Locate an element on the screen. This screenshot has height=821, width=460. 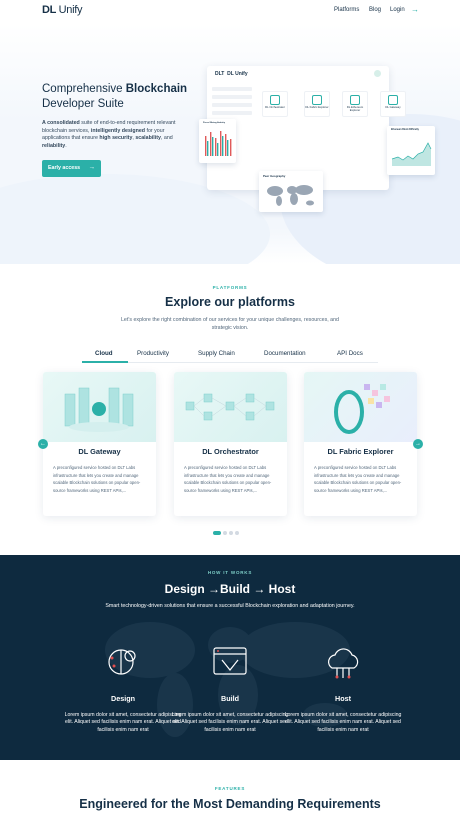
dash-card-ethereum: DL Ethereum Explorer is located at coordinates (355, 104).